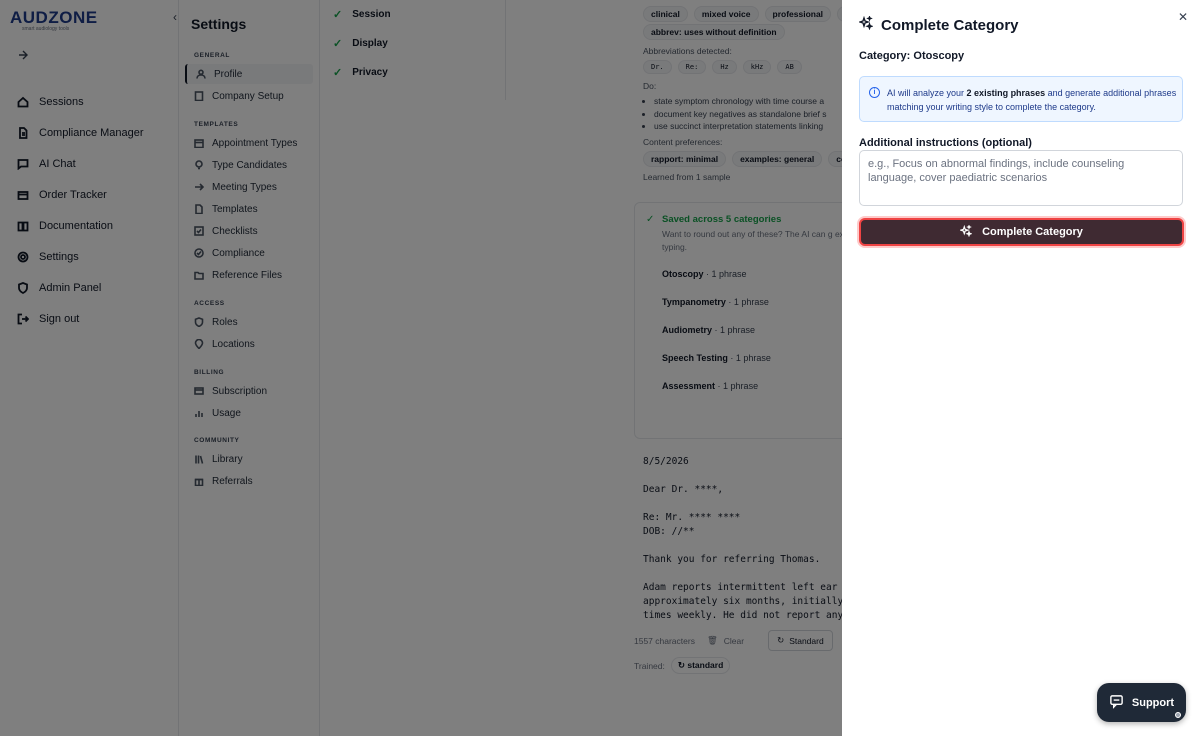 Image resolution: width=1200 pixels, height=736 pixels. I want to click on panel-title: Complete Category, so click(938, 24).